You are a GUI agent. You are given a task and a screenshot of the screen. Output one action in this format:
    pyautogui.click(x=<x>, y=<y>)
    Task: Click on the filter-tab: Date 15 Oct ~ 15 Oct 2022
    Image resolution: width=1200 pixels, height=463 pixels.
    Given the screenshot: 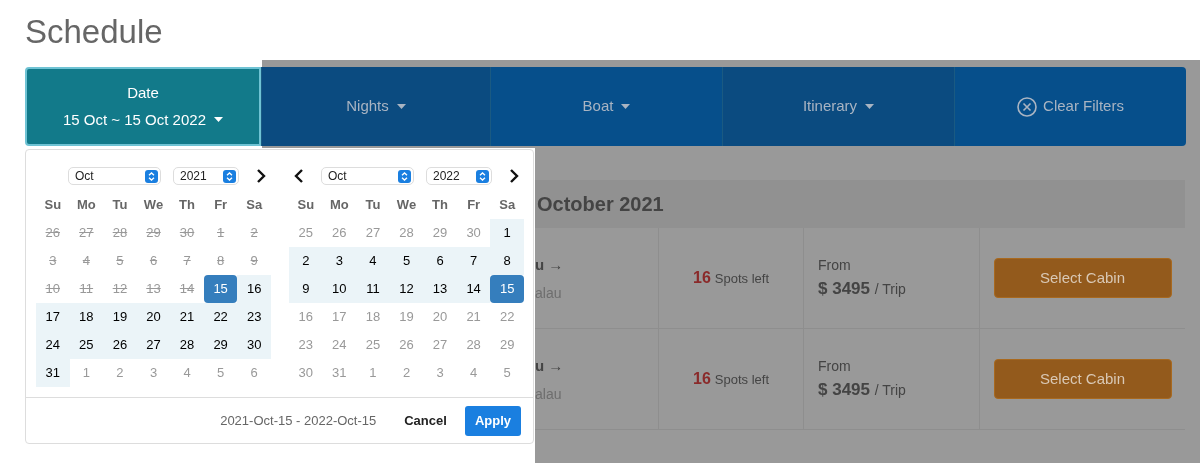 What is the action you would take?
    pyautogui.click(x=143, y=106)
    